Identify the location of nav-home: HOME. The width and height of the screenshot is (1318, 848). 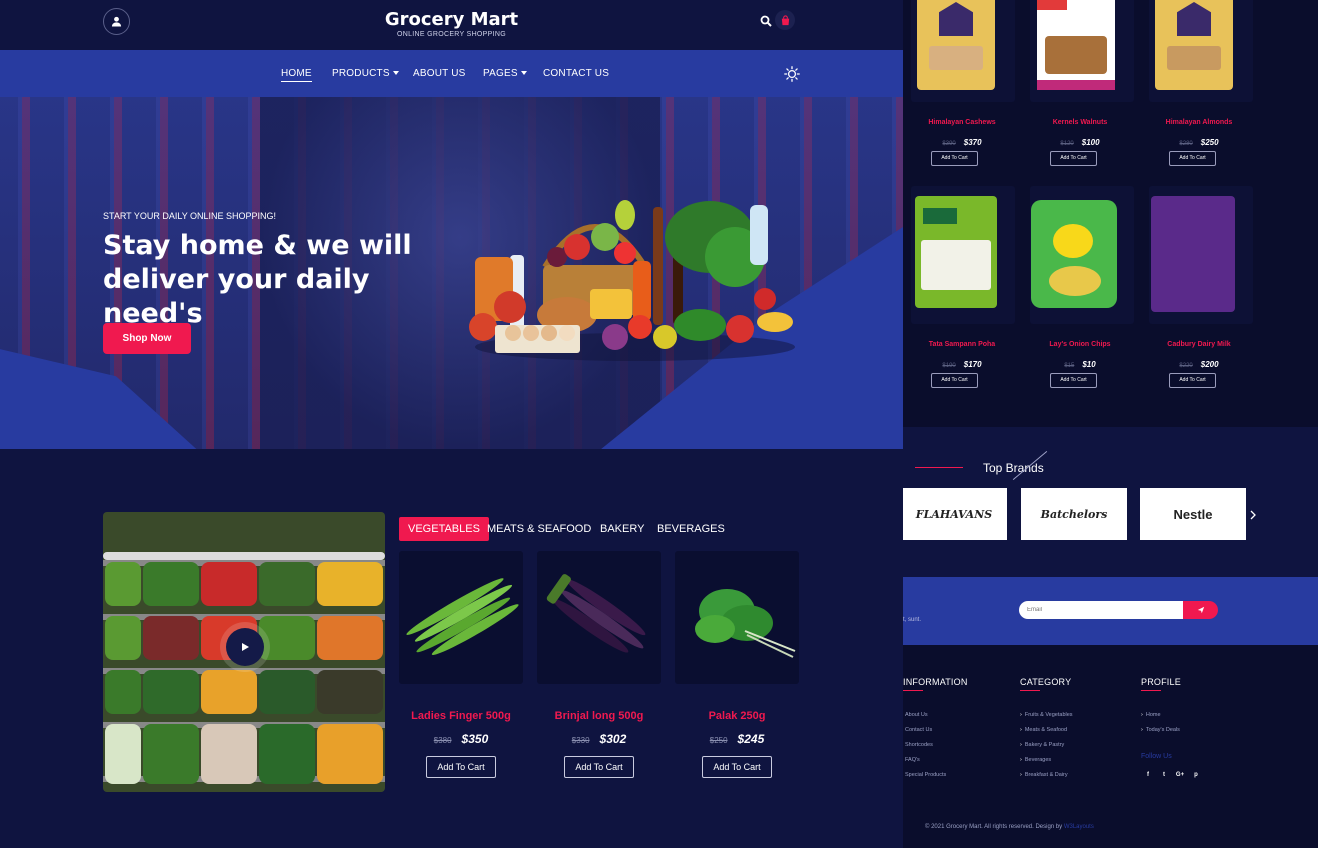
(296, 75).